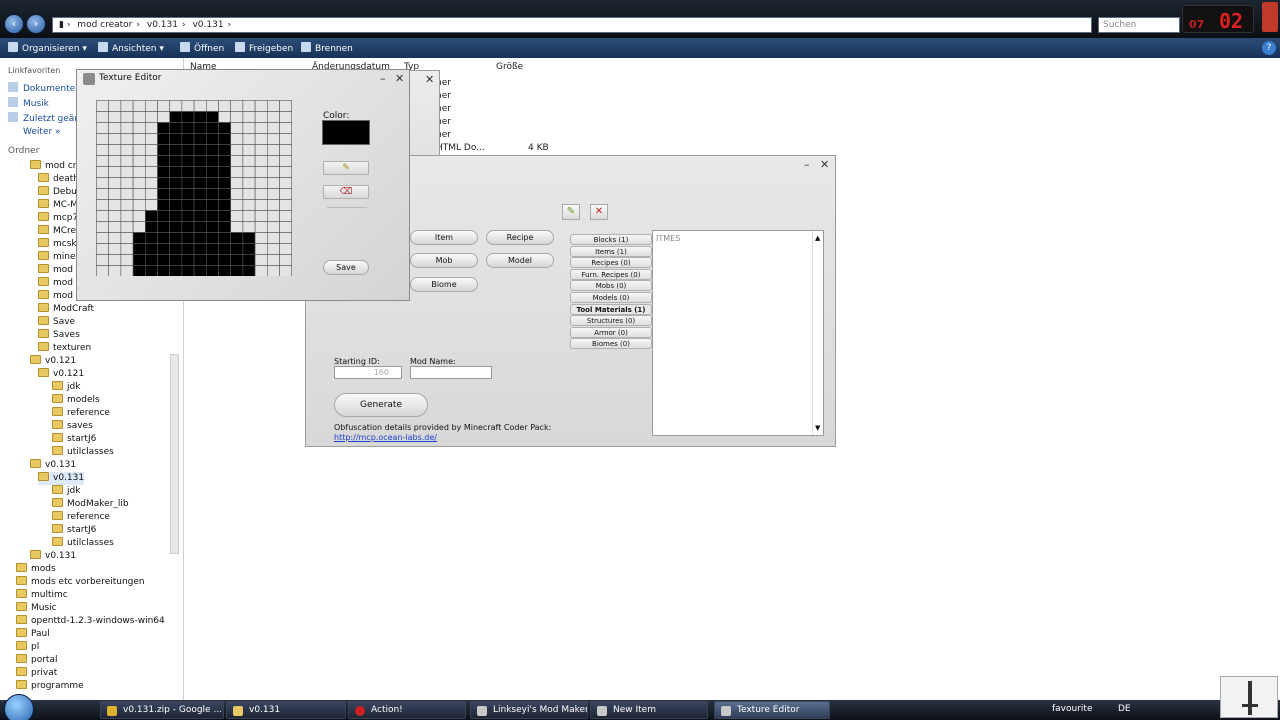 This screenshot has width=1280, height=720. Describe the element at coordinates (104, 25) in the screenshot. I see `breadcrumb-item: mod creator` at that location.